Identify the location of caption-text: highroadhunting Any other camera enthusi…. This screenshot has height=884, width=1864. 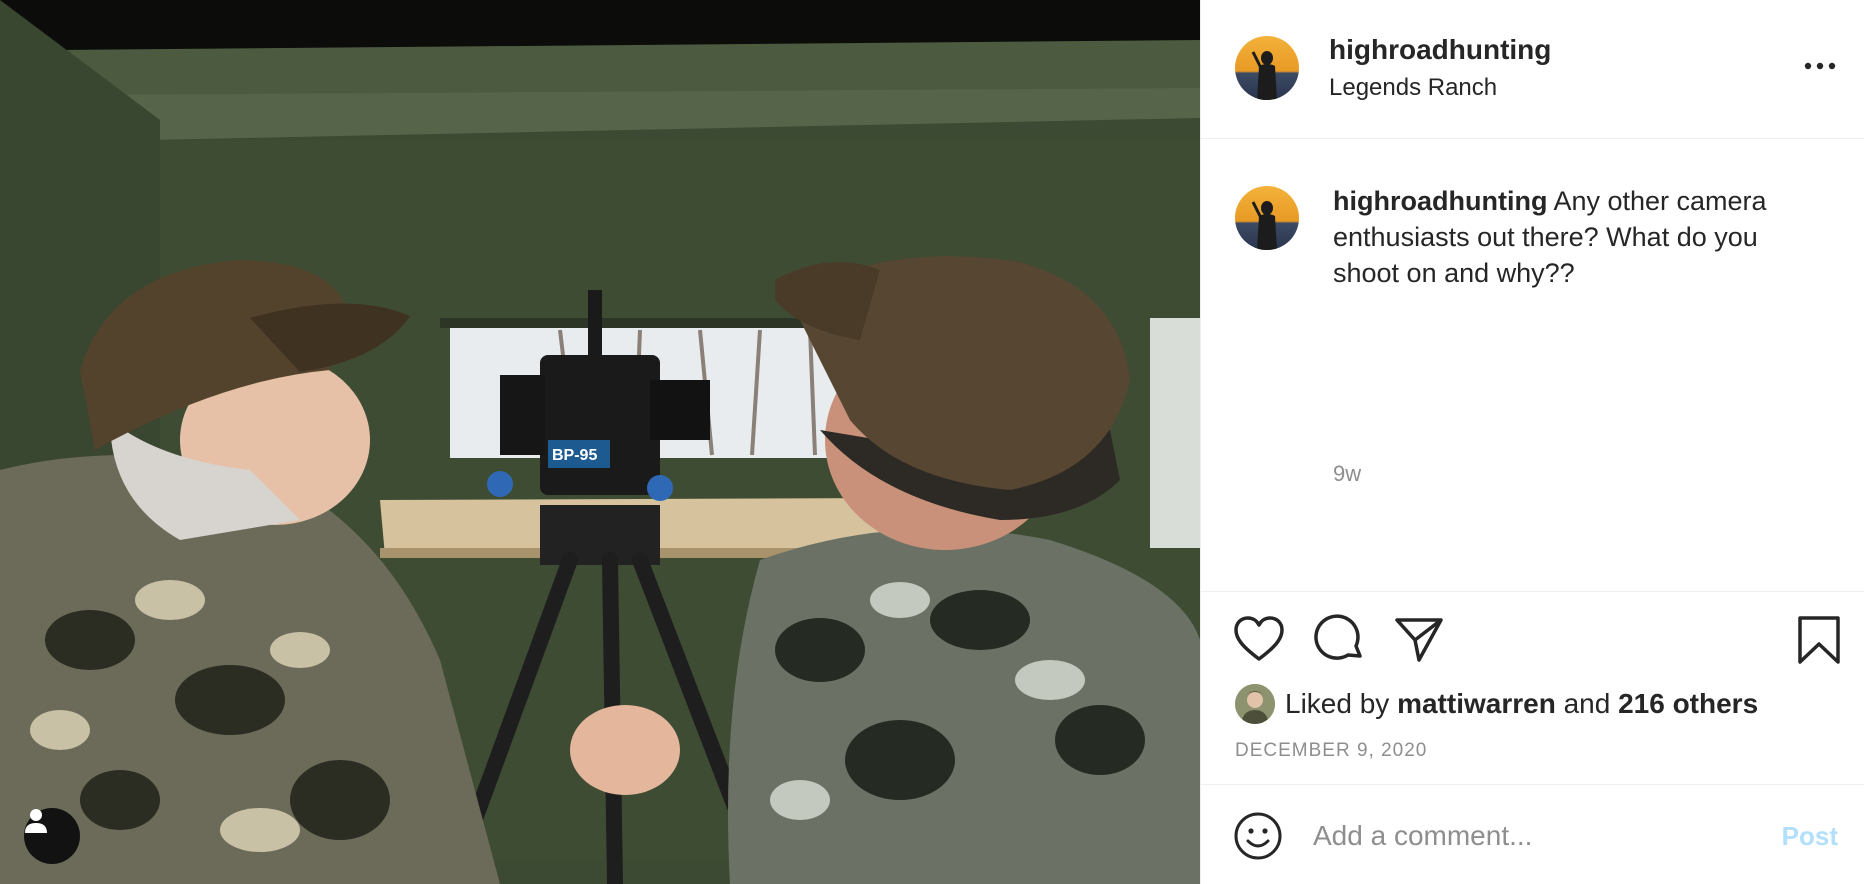
(1578, 237).